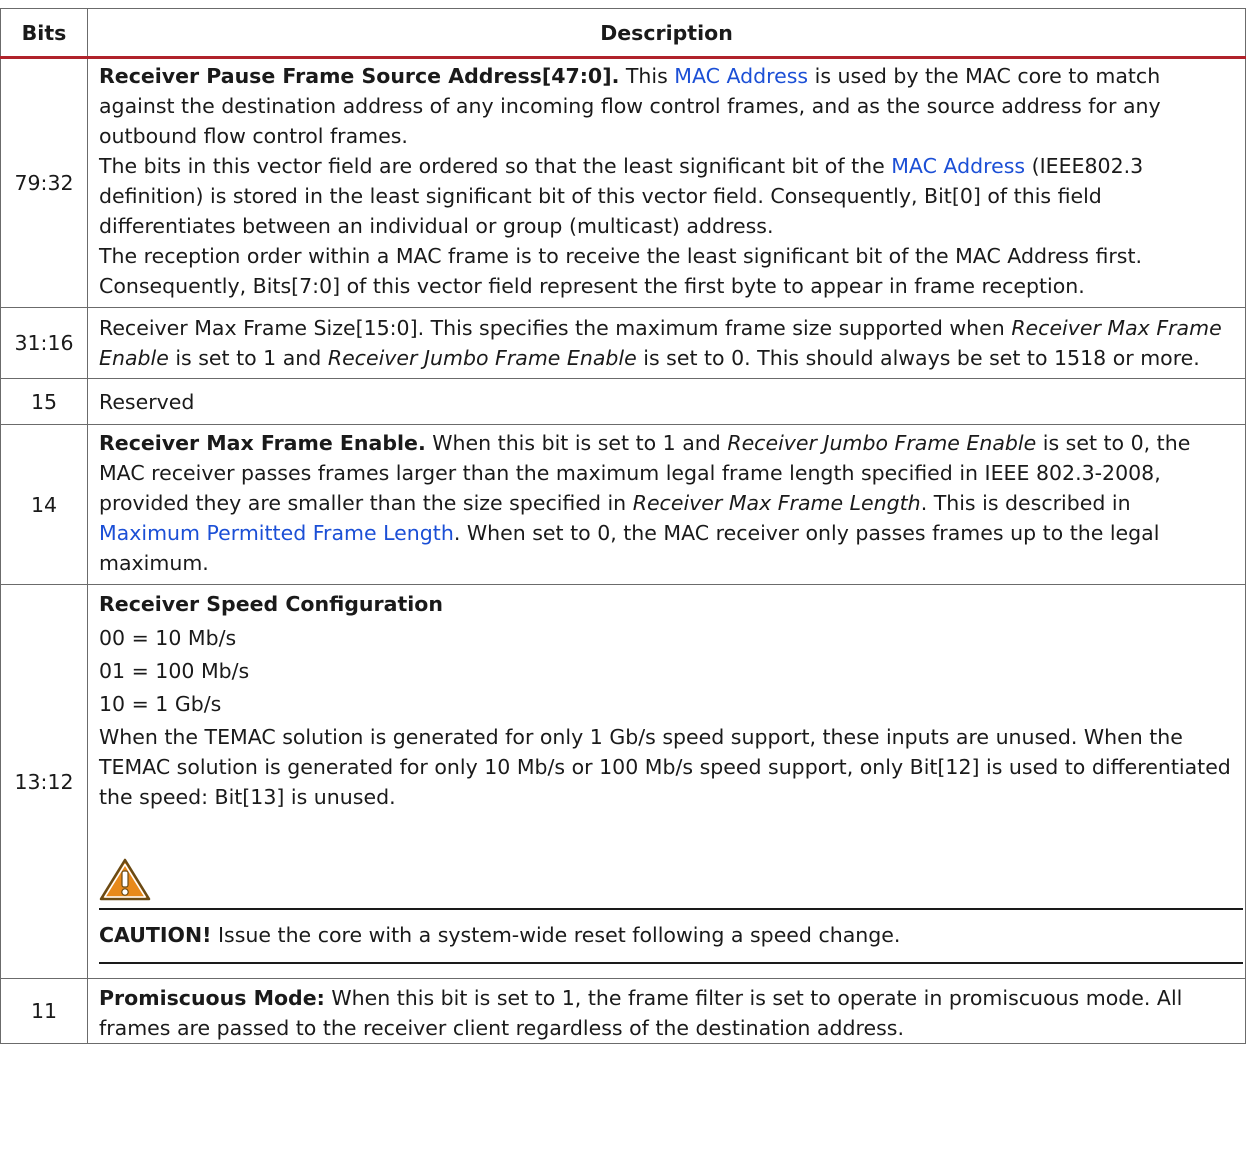  I want to click on max-frame-length-link: Maximum Permitted Frame Length, so click(276, 533).